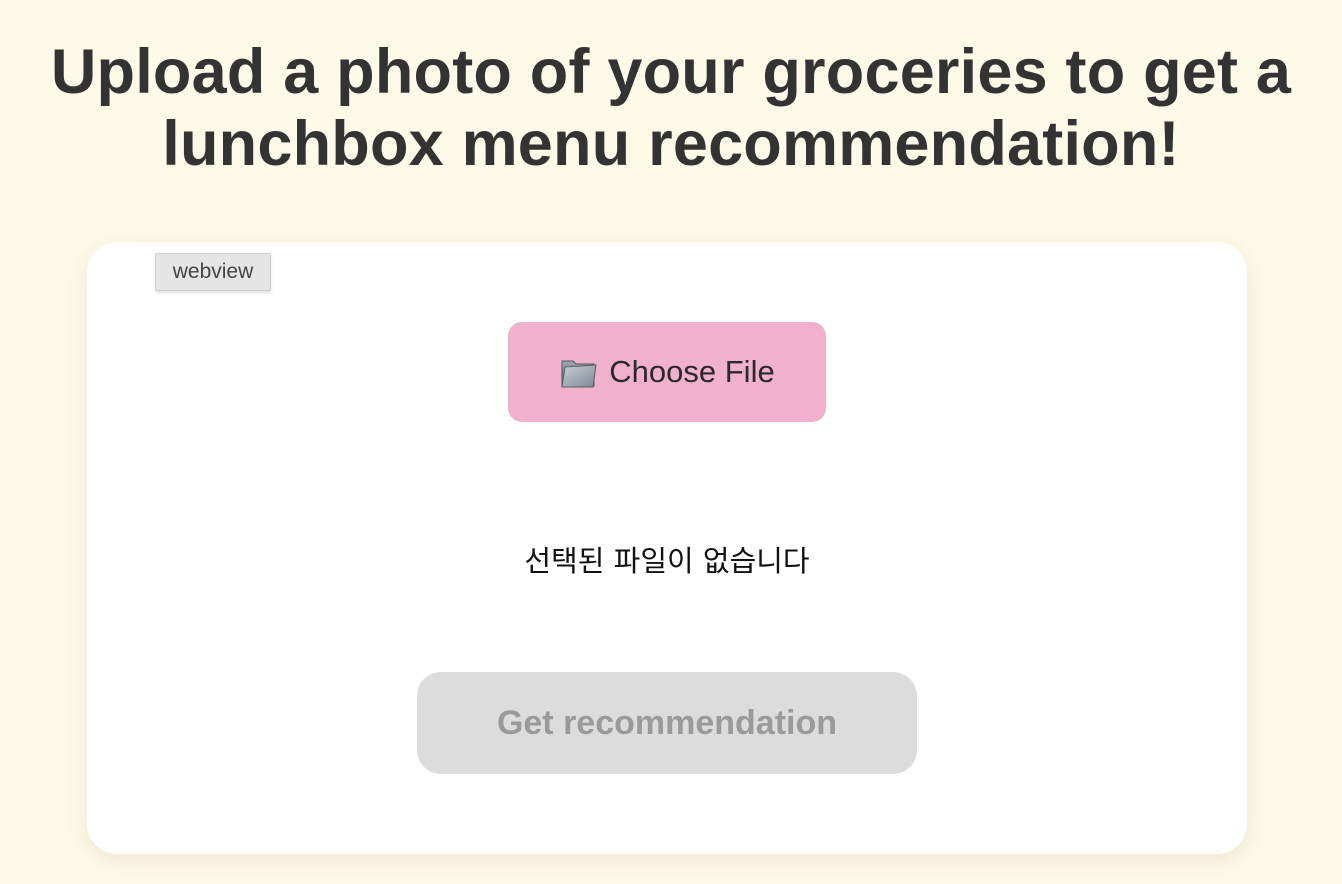 Image resolution: width=1342 pixels, height=884 pixels. I want to click on webview-badge: webview, so click(213, 272).